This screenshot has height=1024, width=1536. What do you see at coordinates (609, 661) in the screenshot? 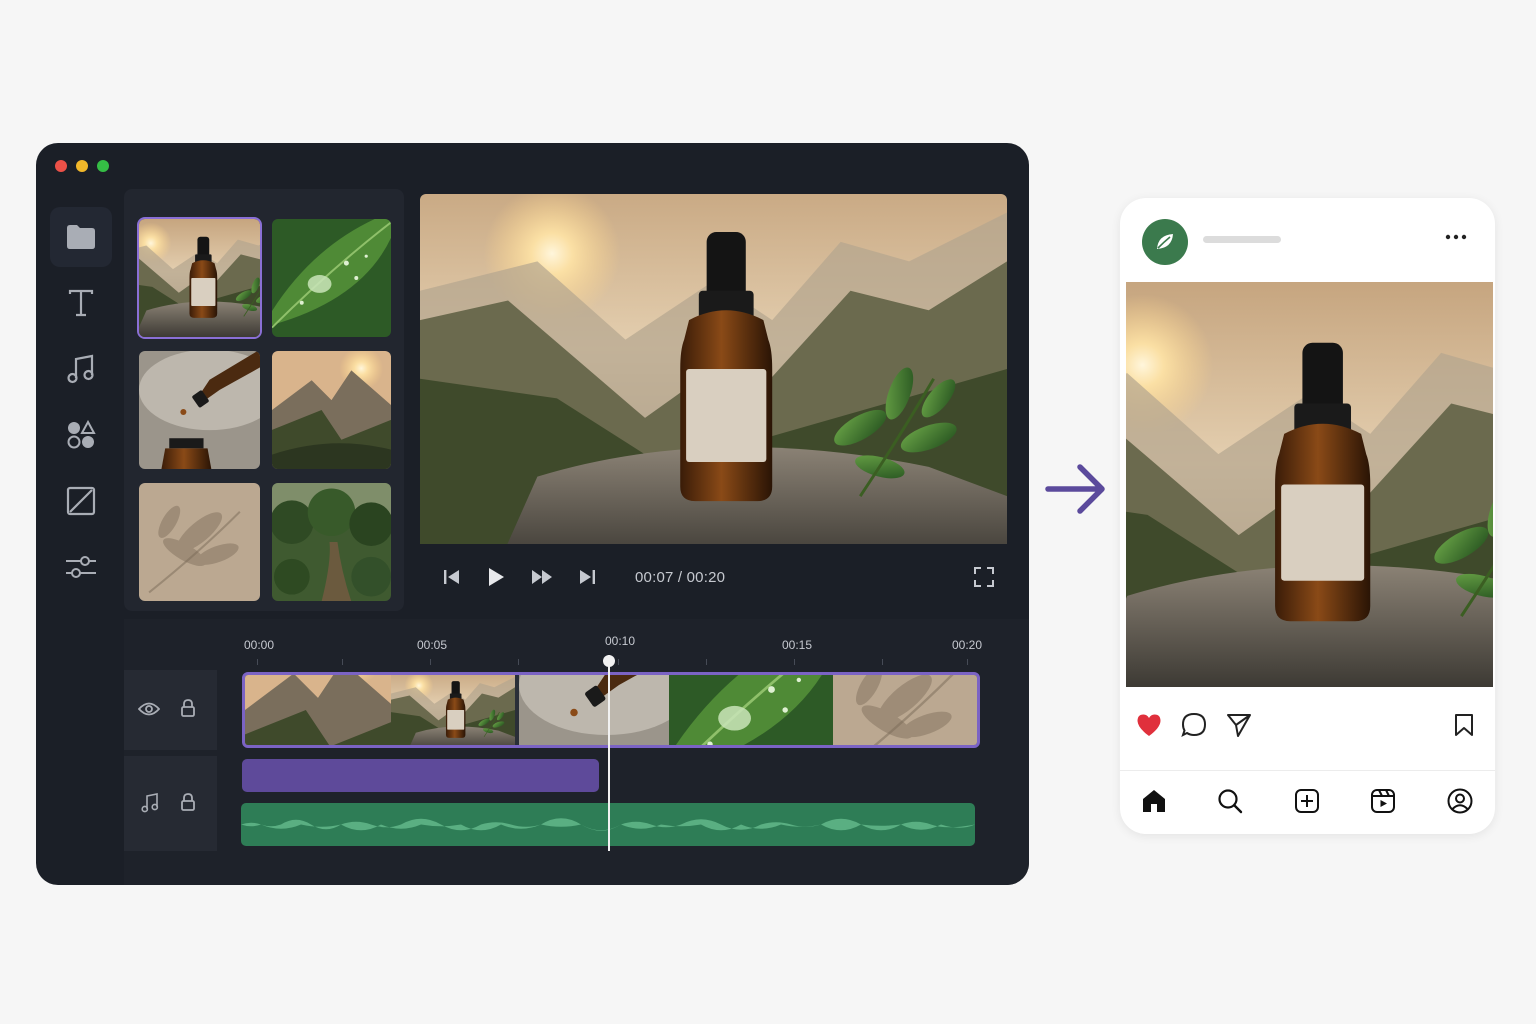
I see `playhead-handle` at bounding box center [609, 661].